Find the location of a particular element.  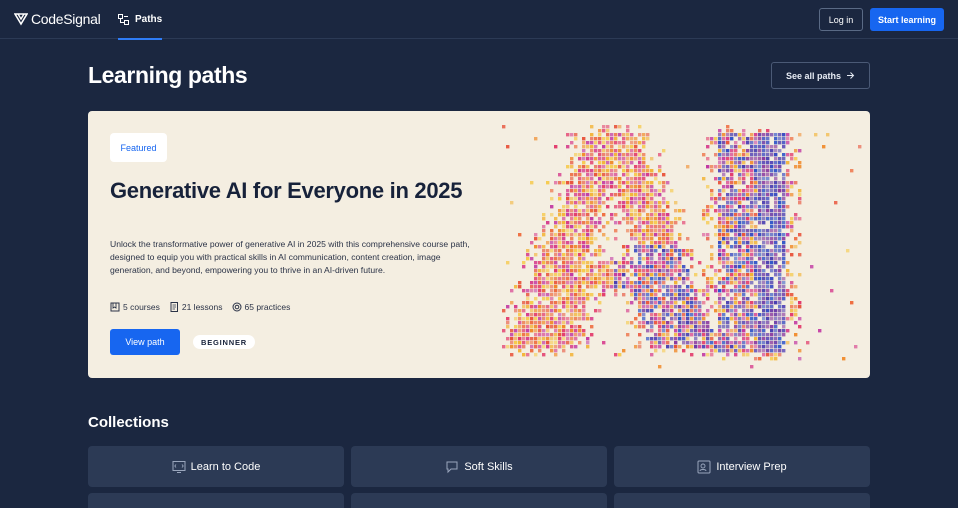

tab-paths: Paths is located at coordinates (140, 20).